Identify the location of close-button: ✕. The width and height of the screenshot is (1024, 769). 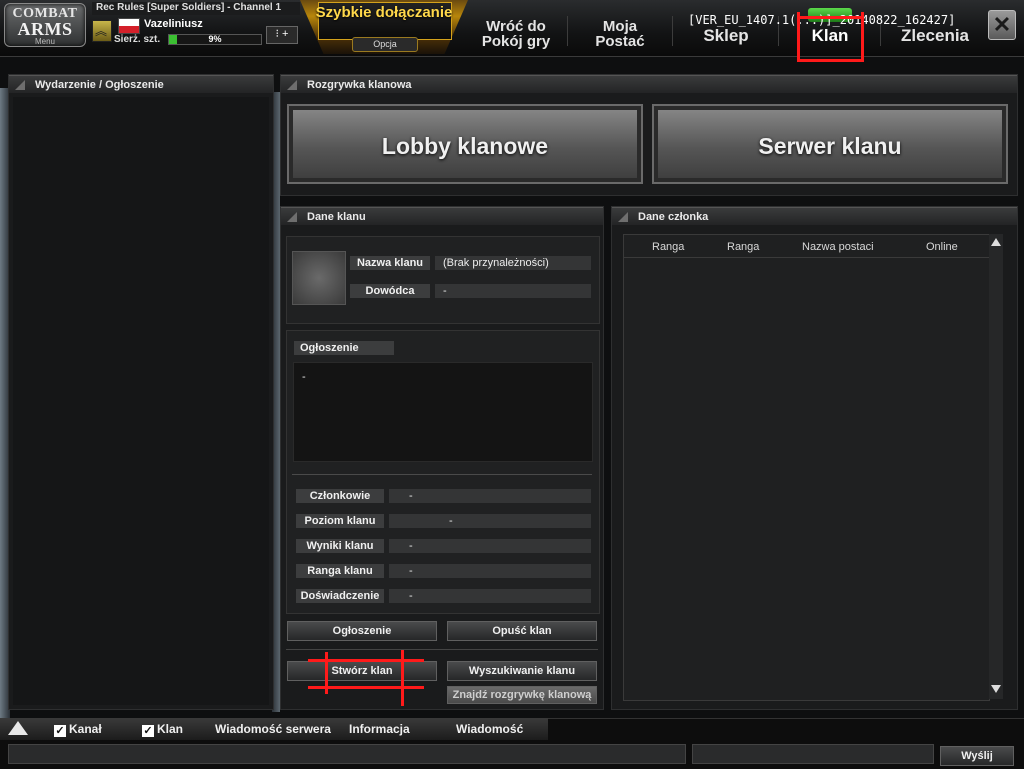
(1002, 25).